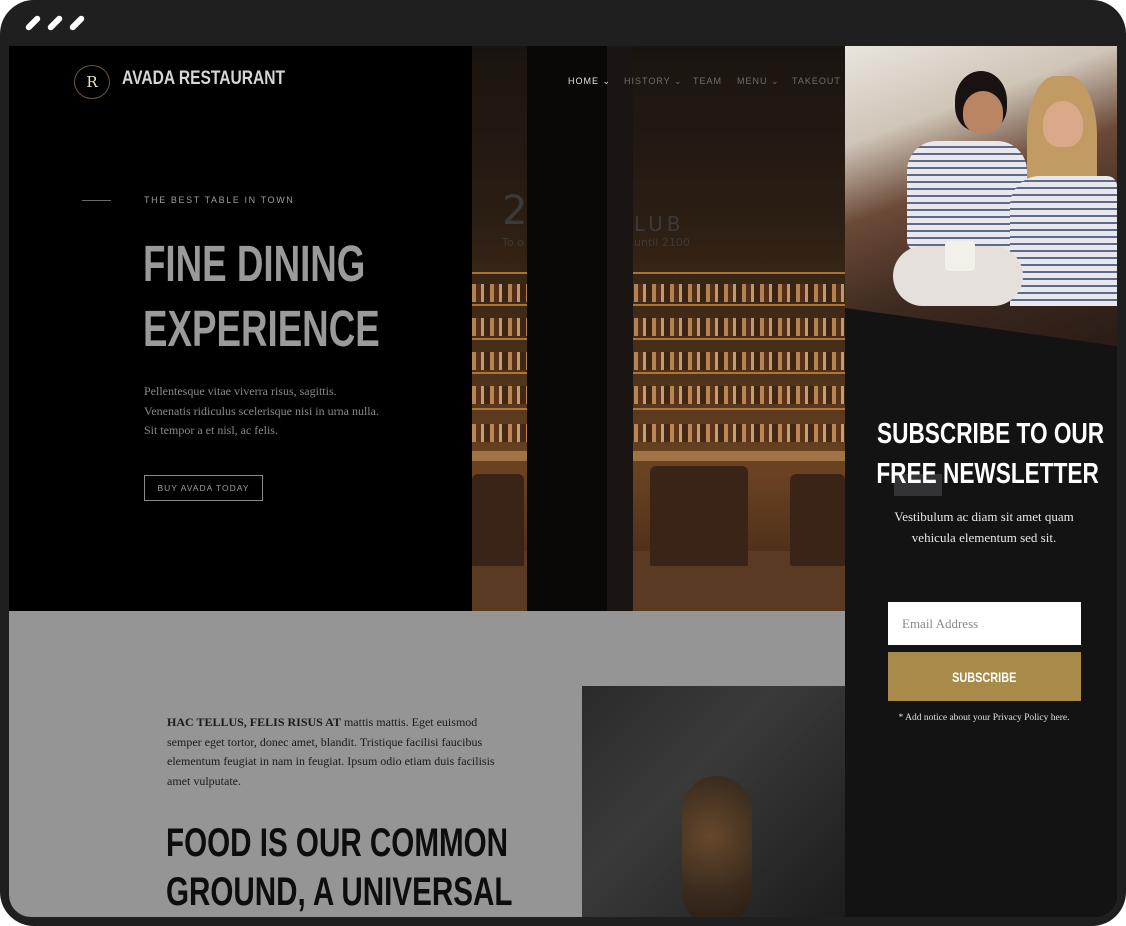 Image resolution: width=1126 pixels, height=926 pixels. What do you see at coordinates (515, 211) in the screenshot?
I see `neon-sign-number: 2` at bounding box center [515, 211].